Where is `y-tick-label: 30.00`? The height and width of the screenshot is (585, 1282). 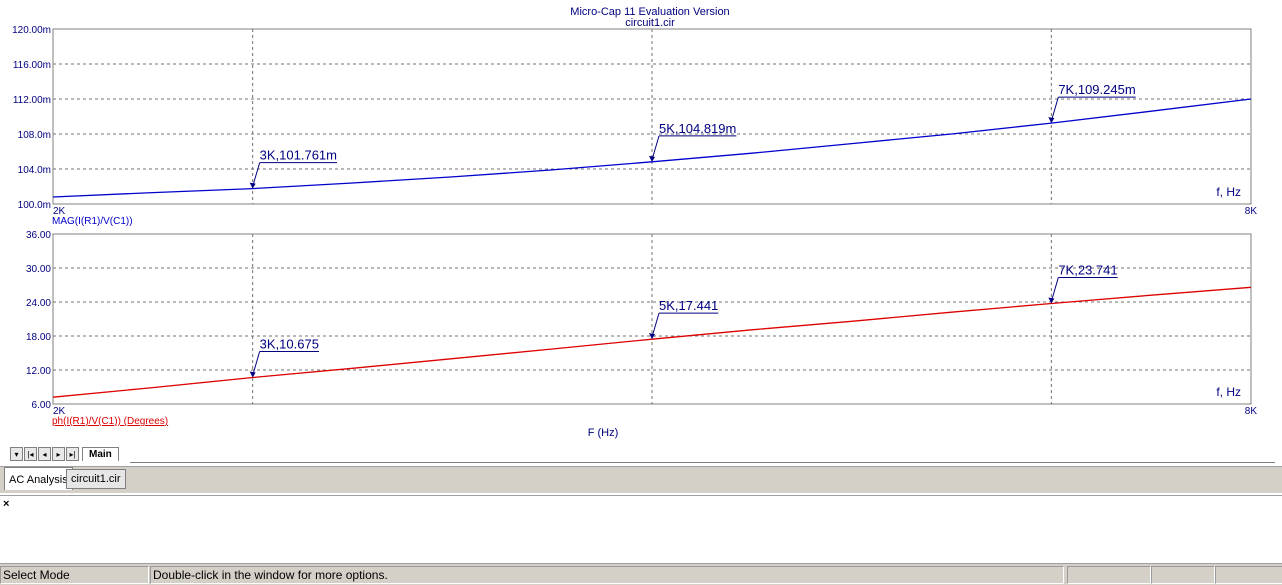
y-tick-label: 30.00 is located at coordinates (38, 269).